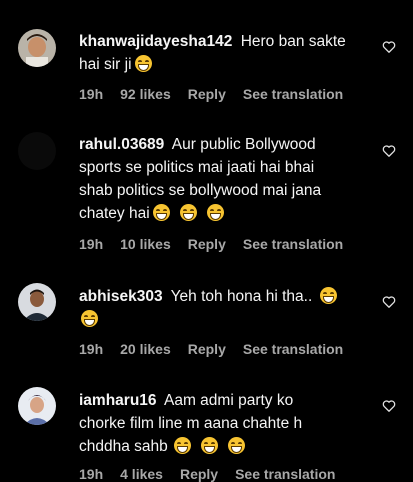 This screenshot has width=413, height=482. Describe the element at coordinates (145, 244) in the screenshot. I see `like-count: 10 likes` at that location.